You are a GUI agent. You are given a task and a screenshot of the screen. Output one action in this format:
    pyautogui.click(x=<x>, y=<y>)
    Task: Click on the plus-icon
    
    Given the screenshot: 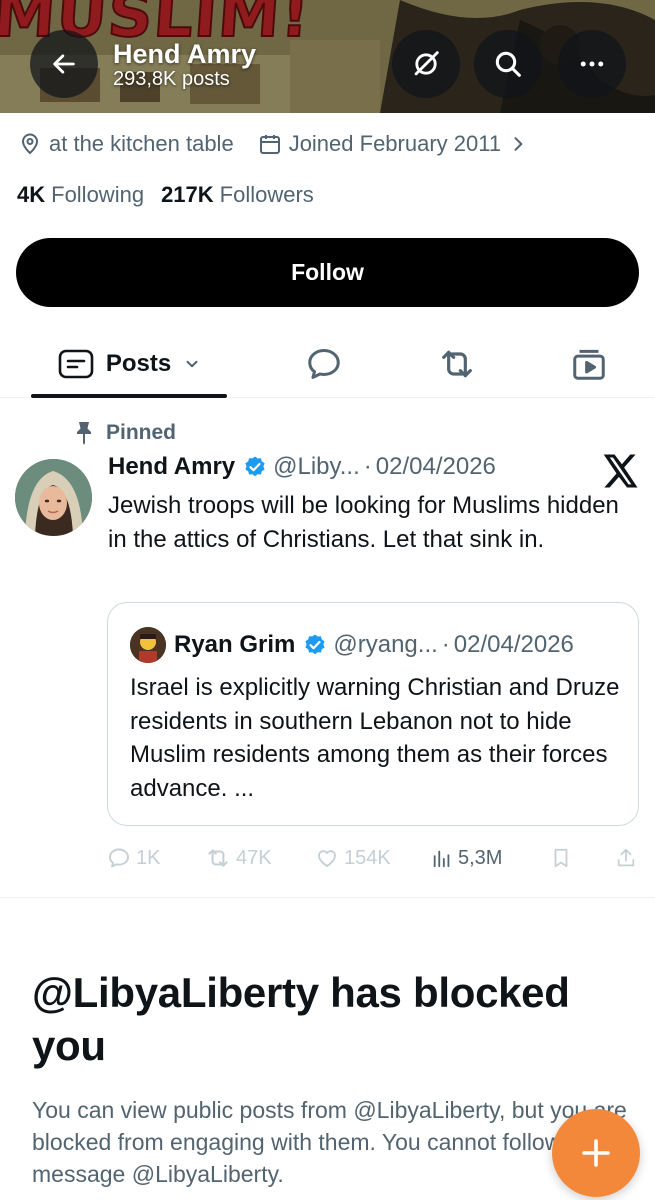 What is the action you would take?
    pyautogui.click(x=596, y=1153)
    